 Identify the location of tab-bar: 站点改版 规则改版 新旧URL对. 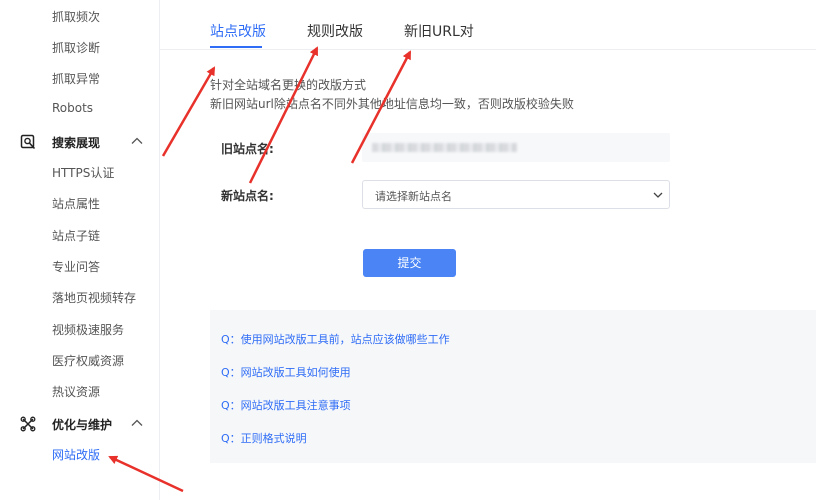
(488, 25).